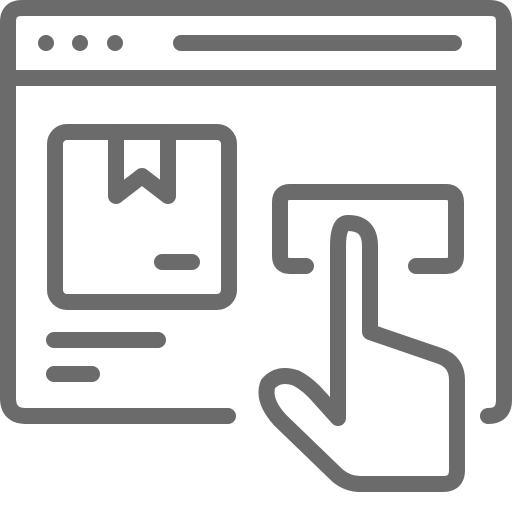  What do you see at coordinates (142, 165) in the screenshot?
I see `box-tape-icon` at bounding box center [142, 165].